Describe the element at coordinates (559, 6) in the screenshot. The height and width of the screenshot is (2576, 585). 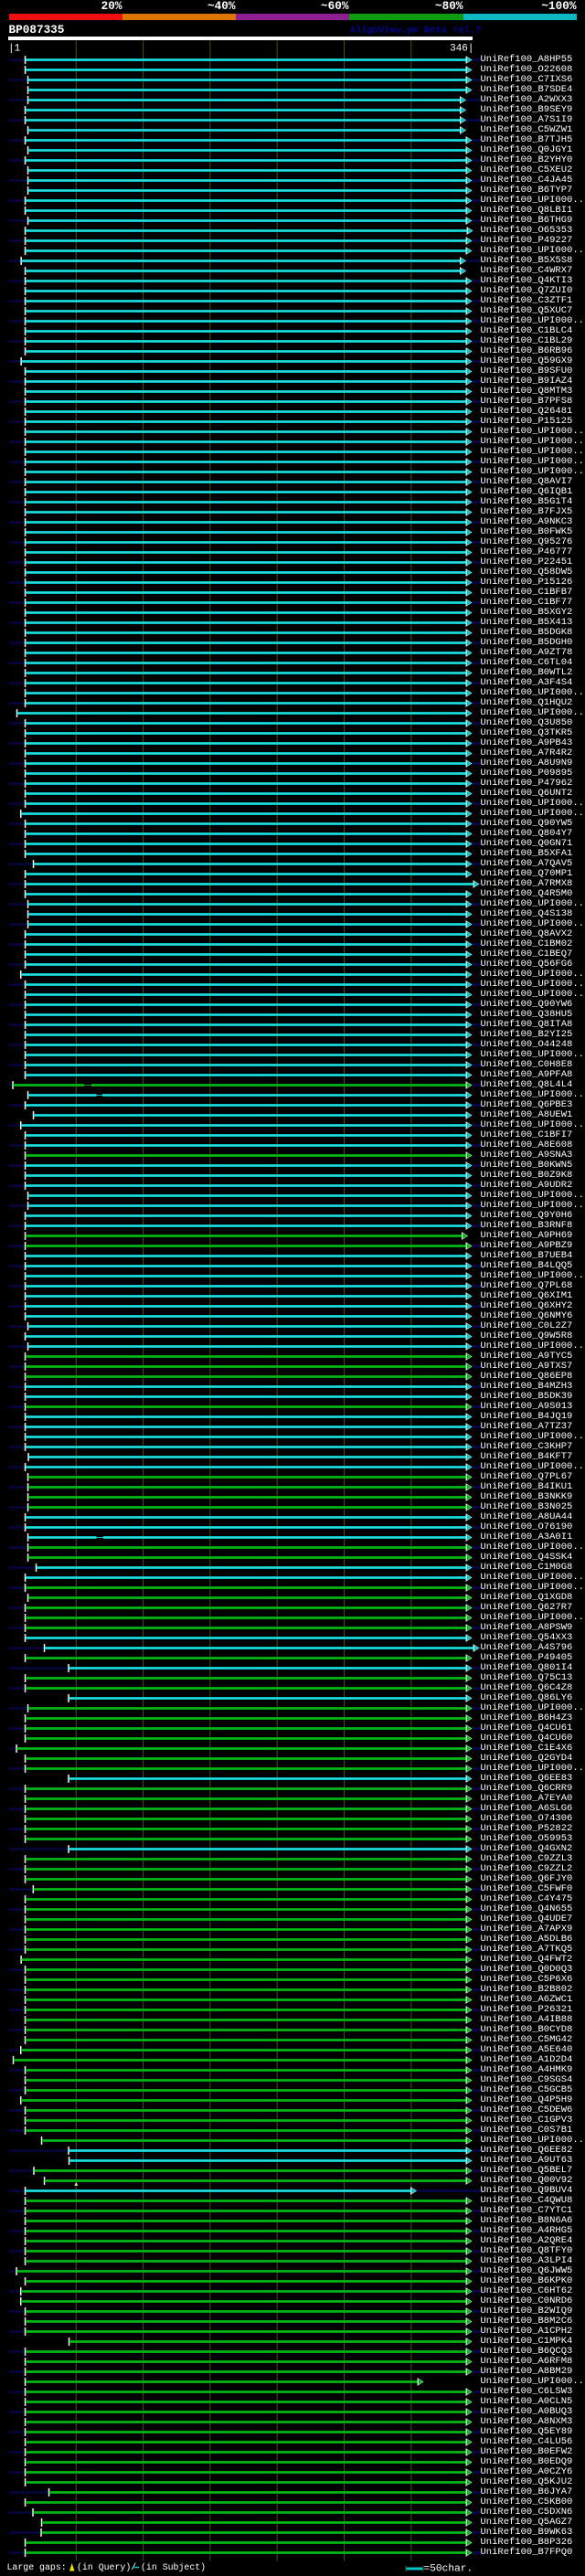
I see `svg-text: ~100%` at that location.